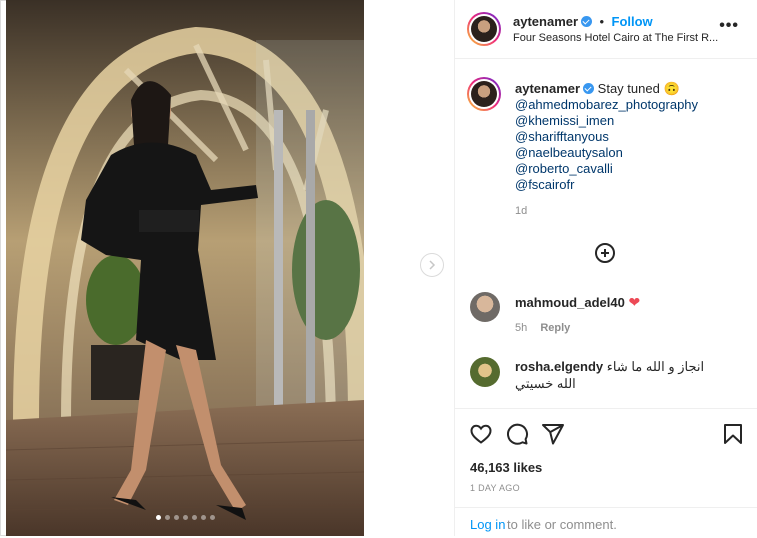 This screenshot has width=757, height=538. I want to click on comment: mahmoud_adel40 ❤, so click(577, 302).